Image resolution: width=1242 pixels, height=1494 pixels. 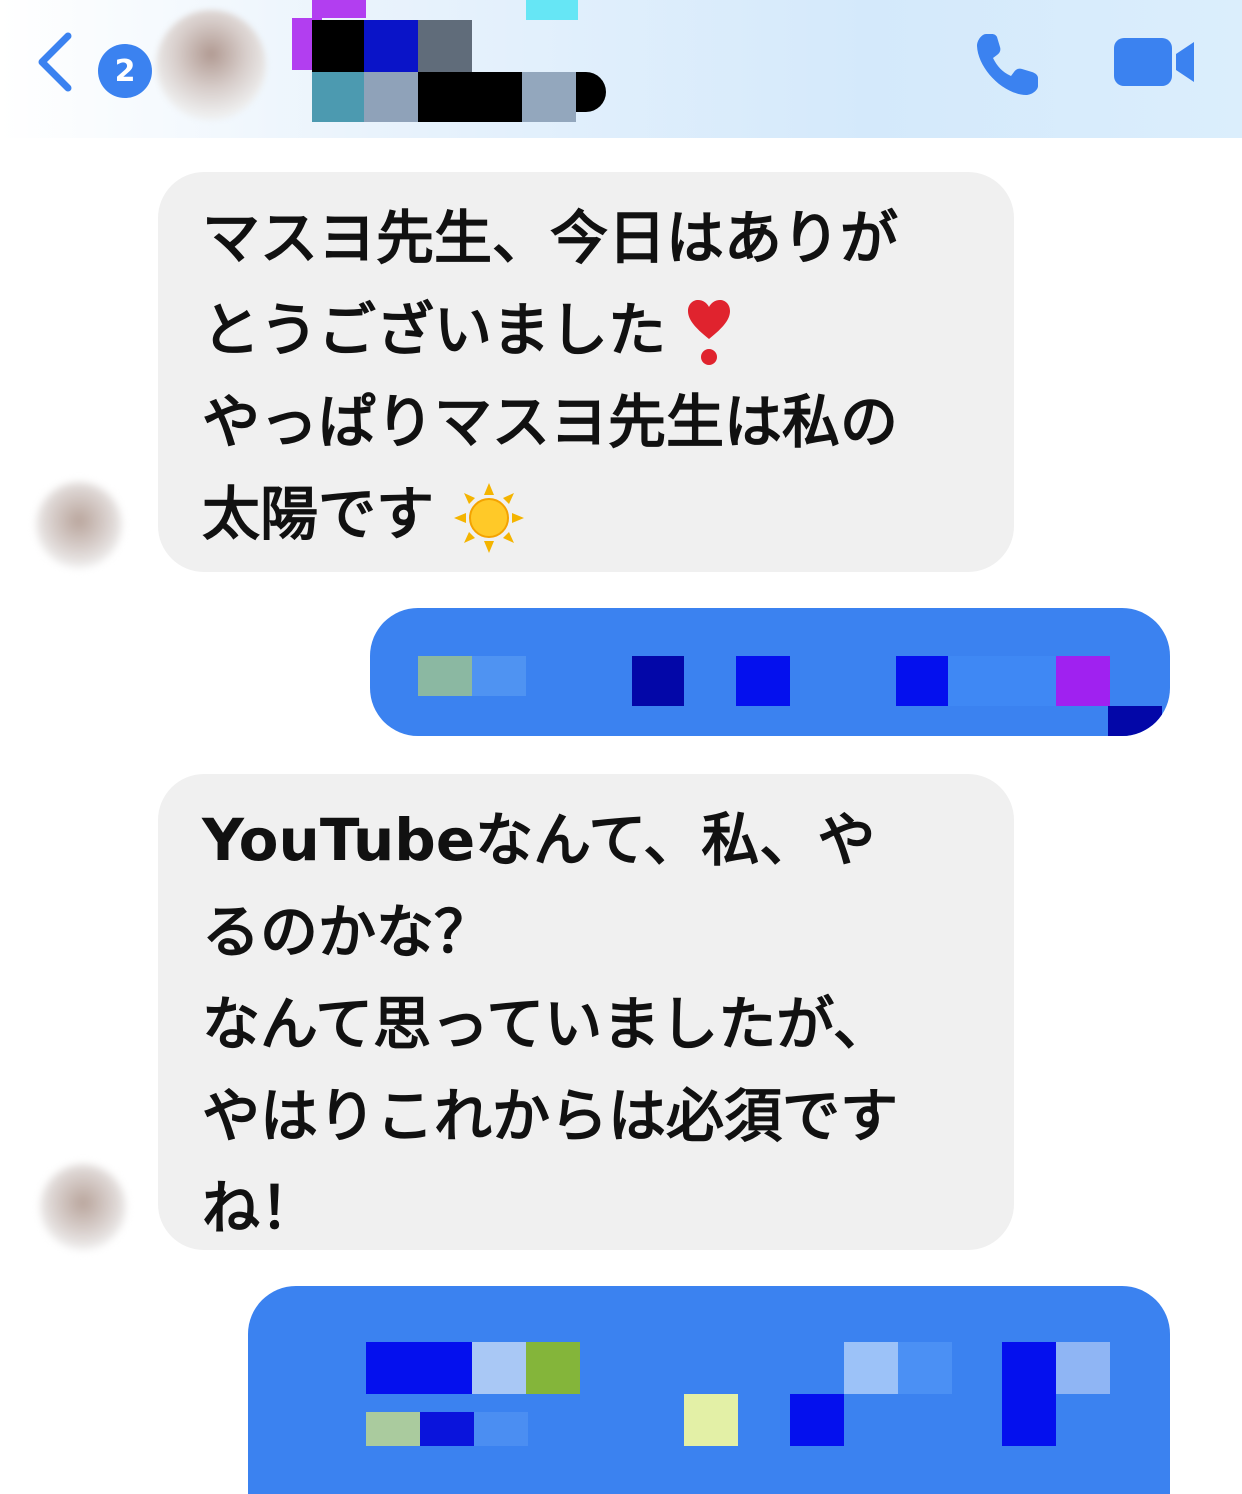 I want to click on message-line: やっぱりマスヨ先生は私の, so click(x=550, y=422).